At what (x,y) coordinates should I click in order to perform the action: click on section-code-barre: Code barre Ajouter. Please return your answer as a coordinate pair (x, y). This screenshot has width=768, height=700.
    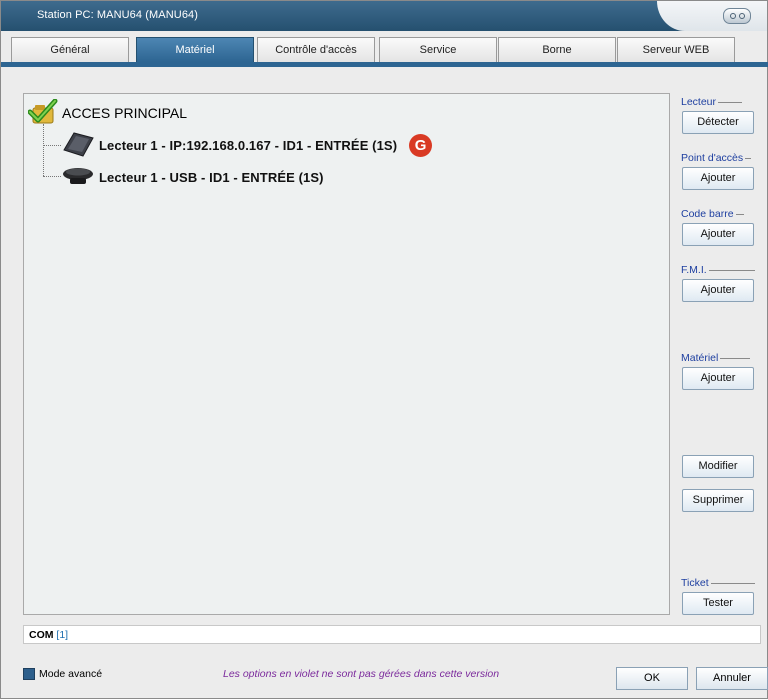
    Looking at the image, I should click on (717, 227).